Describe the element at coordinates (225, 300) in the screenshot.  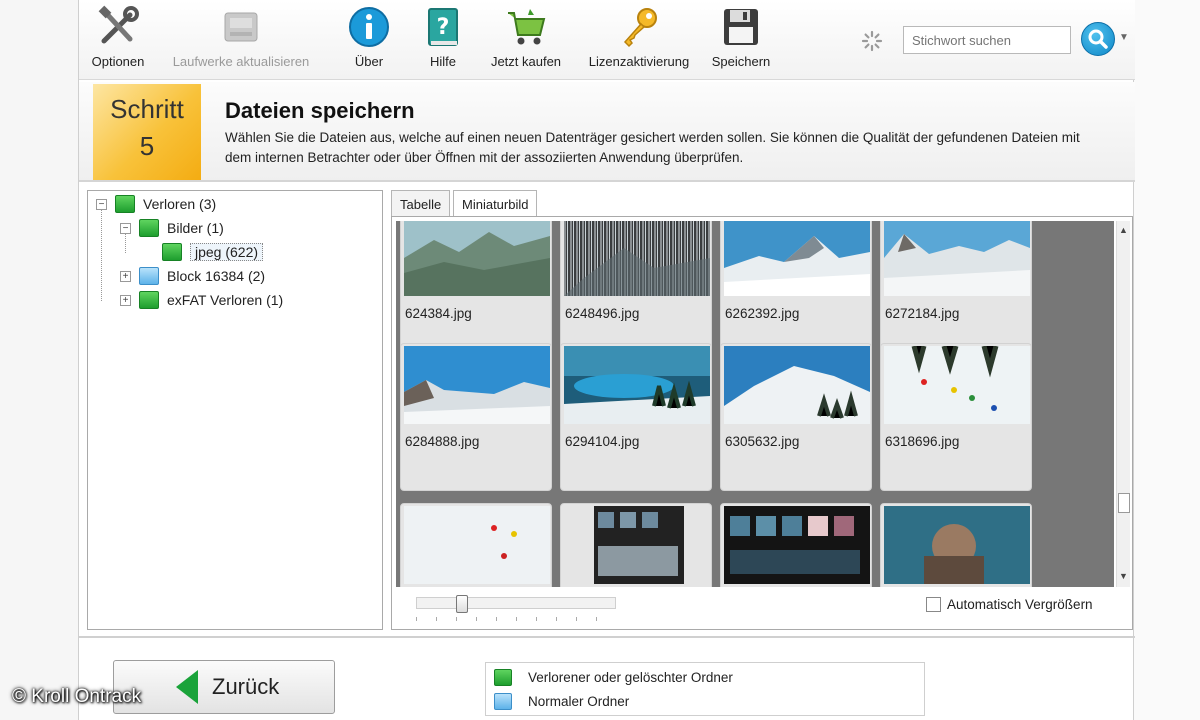
I see `tree-node-label: exFAT Verloren (1)` at that location.